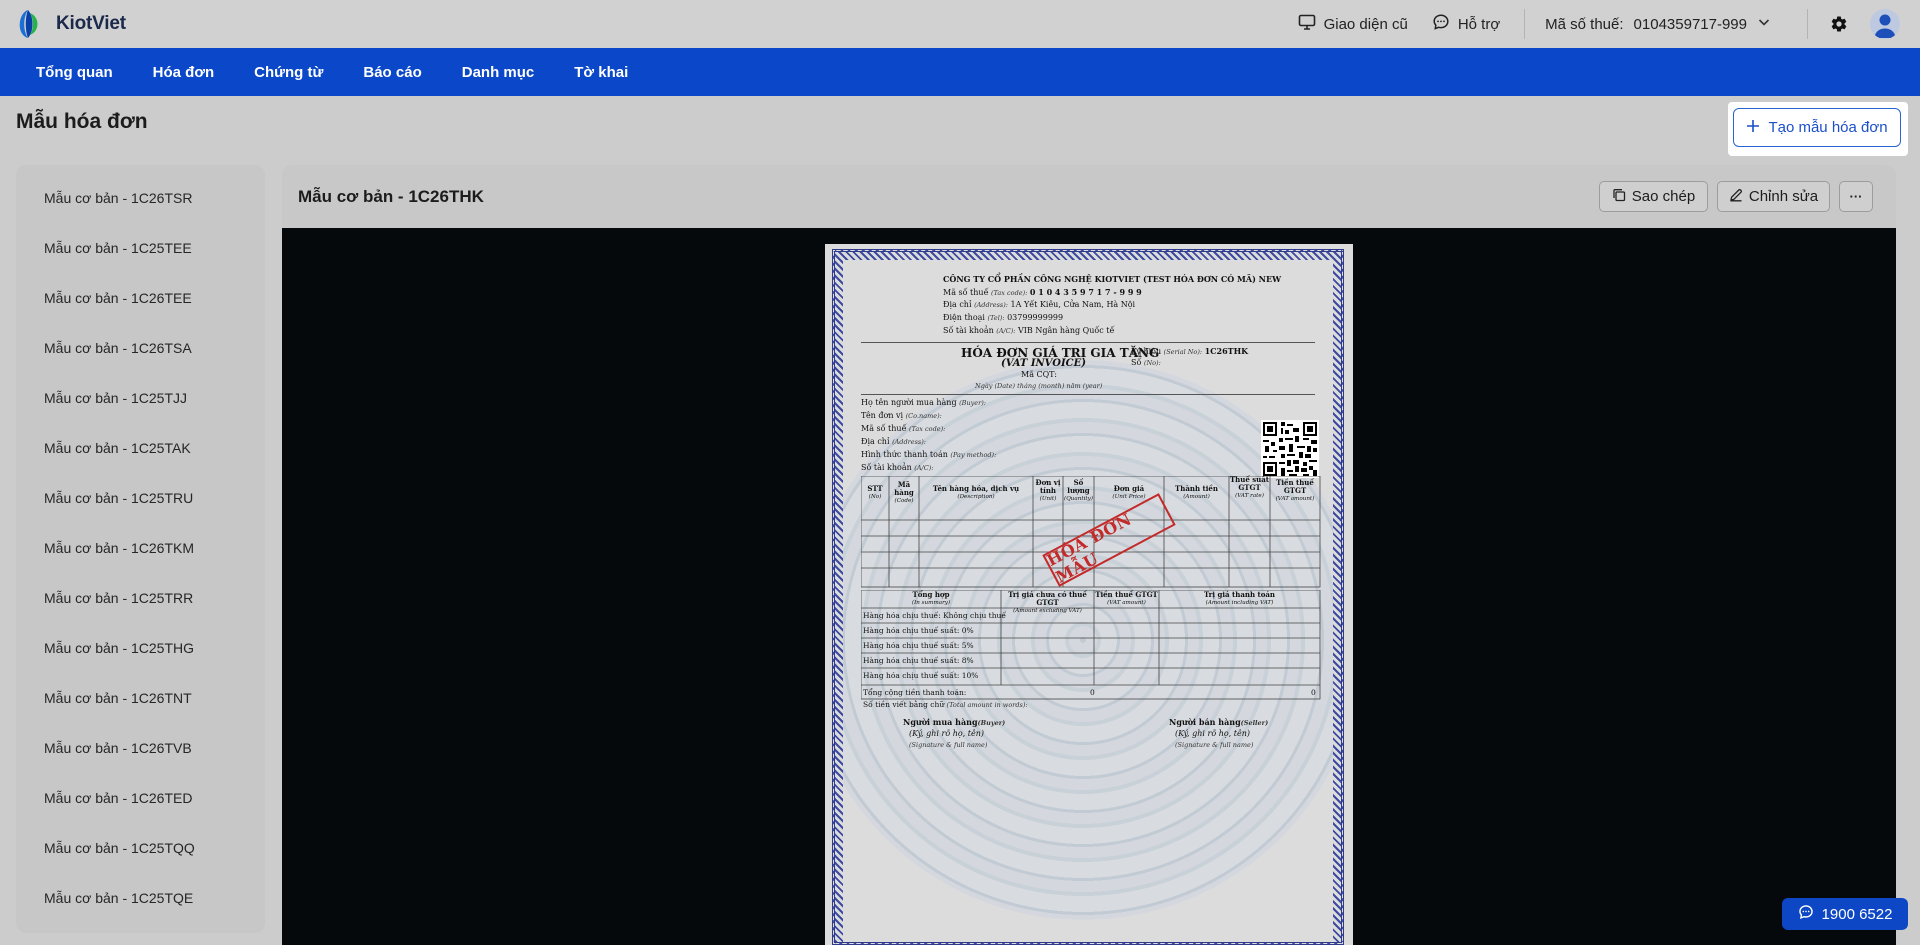 Image resolution: width=1920 pixels, height=945 pixels. I want to click on list-item: Mẫu cơ bản - 1C25TQQ, so click(119, 848).